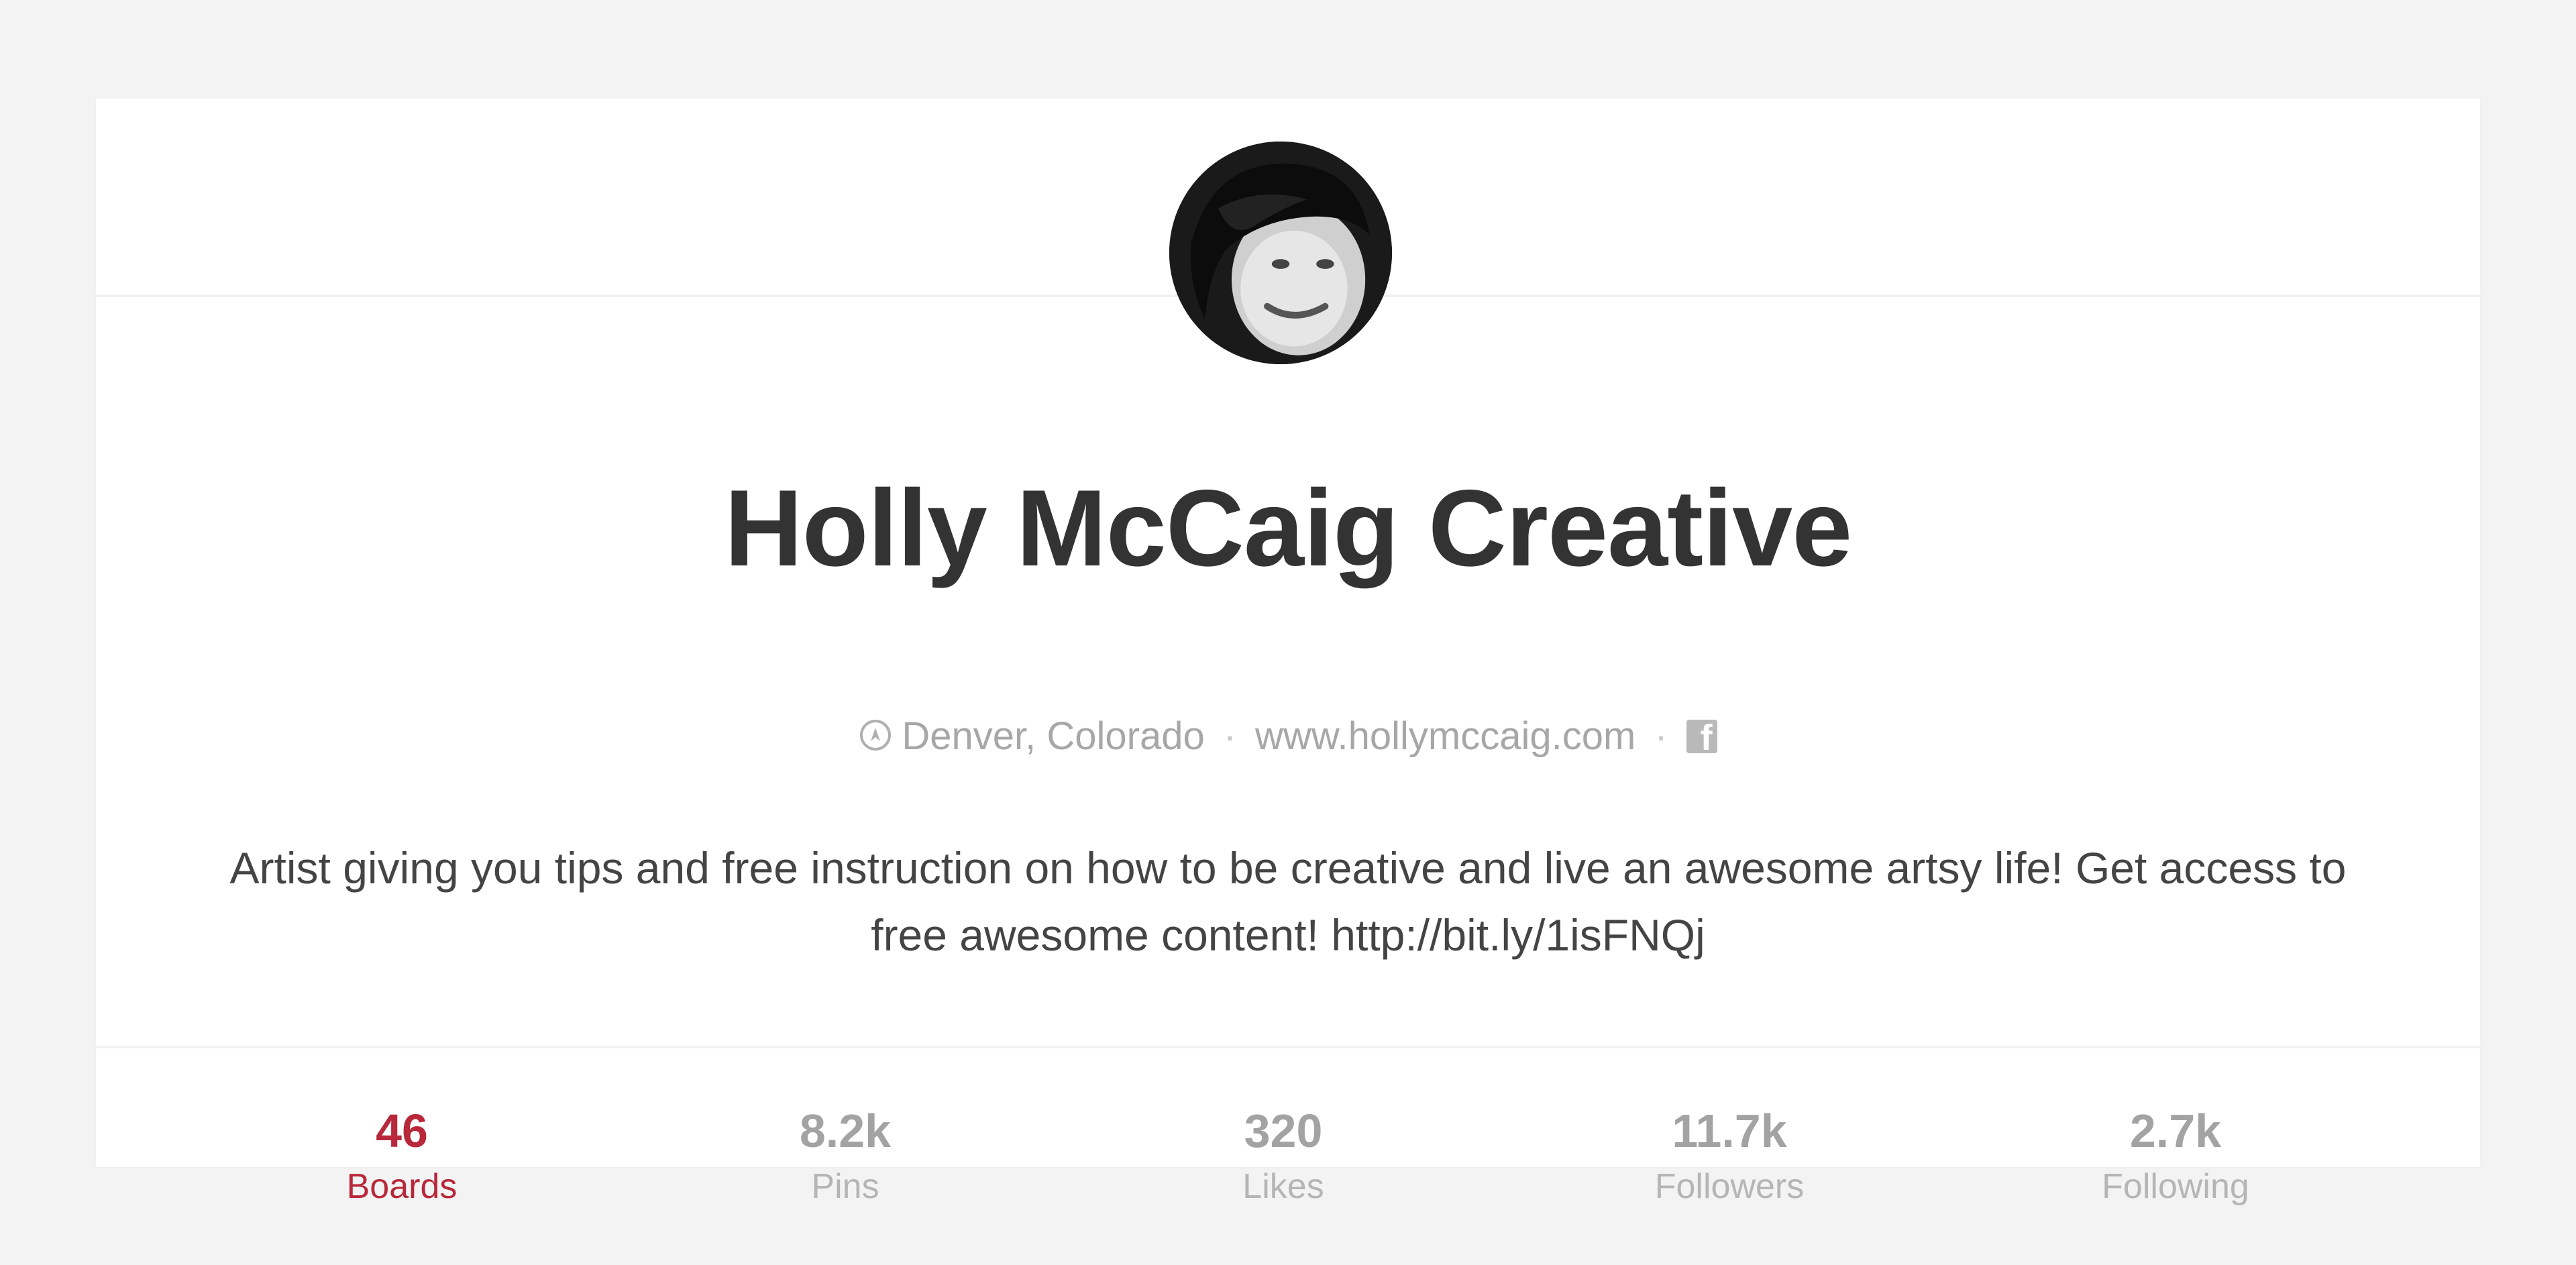 The height and width of the screenshot is (1265, 2576). Describe the element at coordinates (2175, 1186) in the screenshot. I see `stat-label: Following` at that location.